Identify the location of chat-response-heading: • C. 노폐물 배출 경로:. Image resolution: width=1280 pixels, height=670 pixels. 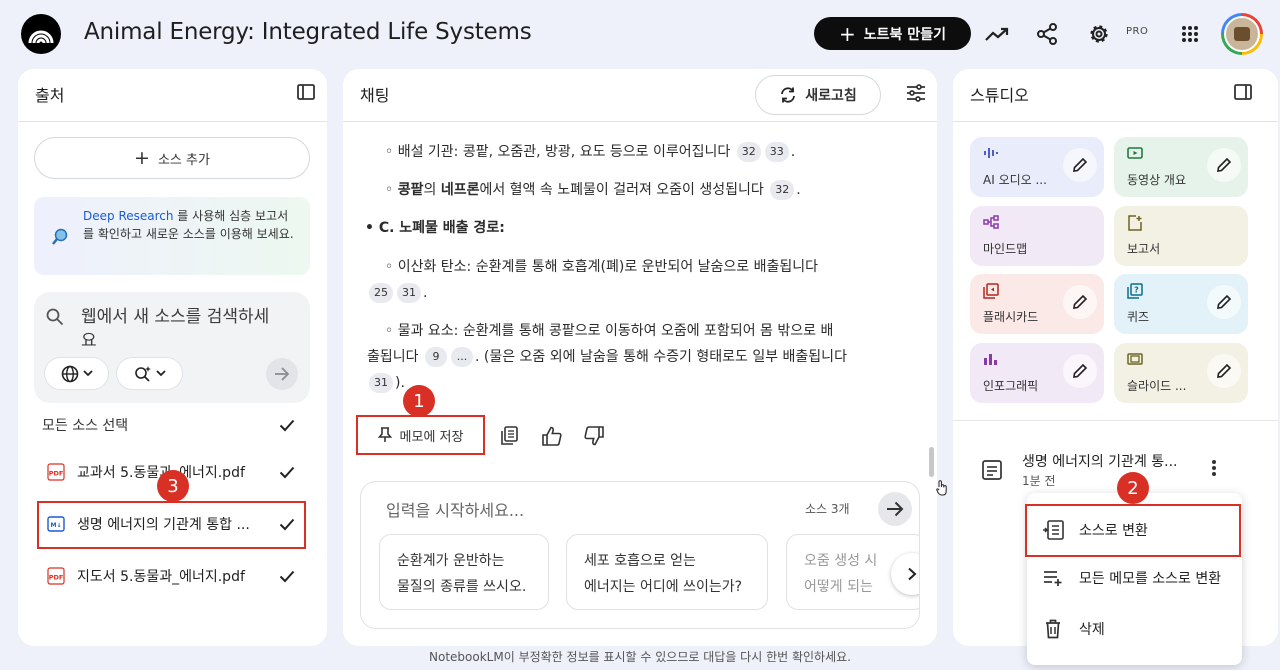
(435, 228).